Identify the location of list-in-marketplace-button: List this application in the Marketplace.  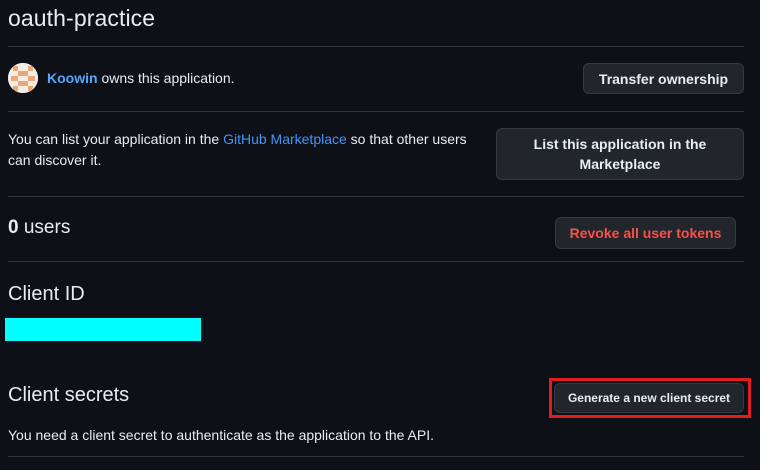
(620, 154).